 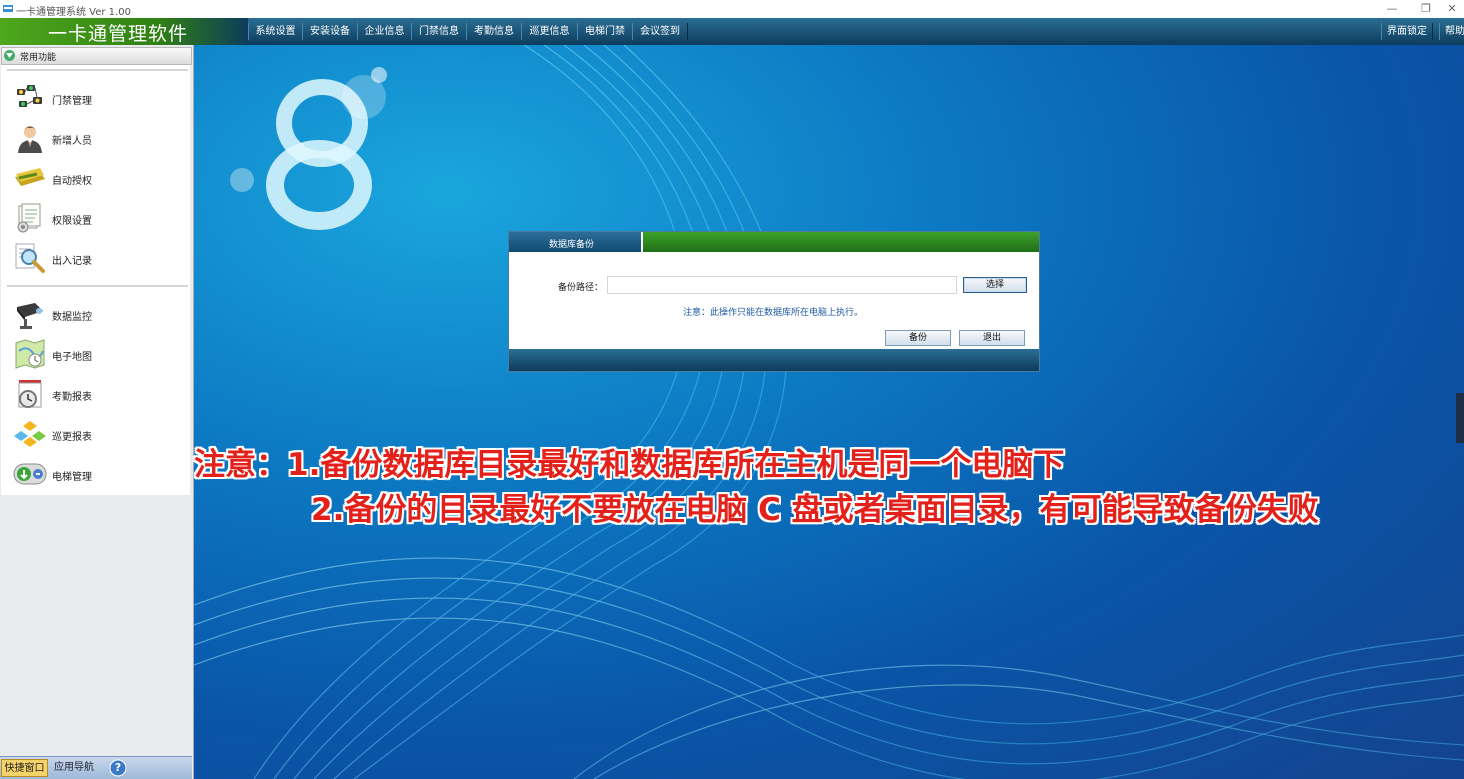 I want to click on menu-company-info: 企业信息, so click(x=384, y=31).